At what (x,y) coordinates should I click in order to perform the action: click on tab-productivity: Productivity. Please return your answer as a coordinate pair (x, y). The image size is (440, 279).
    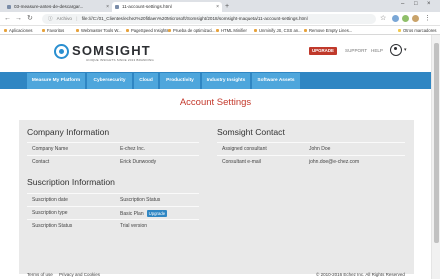
    Looking at the image, I should click on (180, 81).